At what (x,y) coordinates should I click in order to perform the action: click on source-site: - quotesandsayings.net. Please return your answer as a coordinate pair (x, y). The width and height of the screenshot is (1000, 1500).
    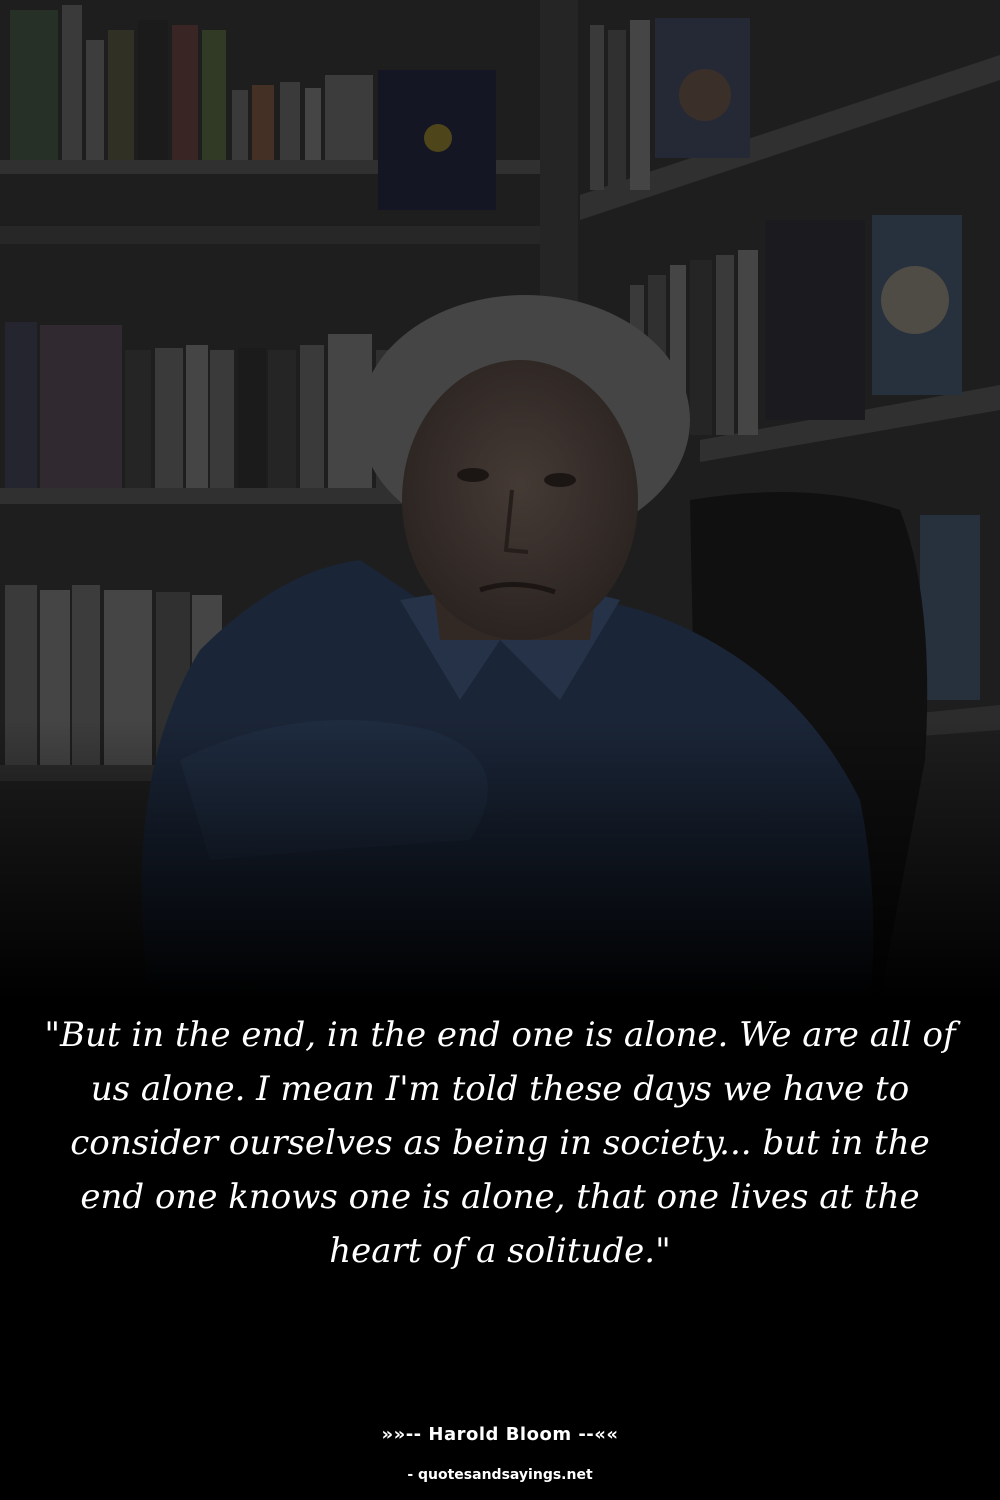
    Looking at the image, I should click on (500, 1475).